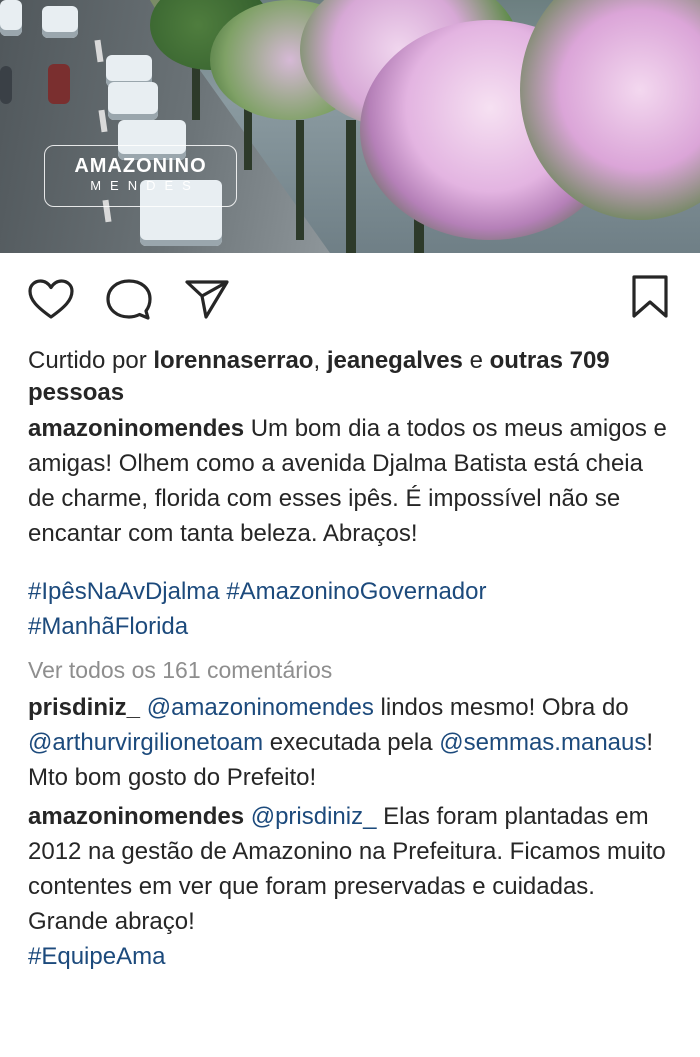 The image size is (700, 1057). I want to click on comment-text: executada pela, so click(351, 742).